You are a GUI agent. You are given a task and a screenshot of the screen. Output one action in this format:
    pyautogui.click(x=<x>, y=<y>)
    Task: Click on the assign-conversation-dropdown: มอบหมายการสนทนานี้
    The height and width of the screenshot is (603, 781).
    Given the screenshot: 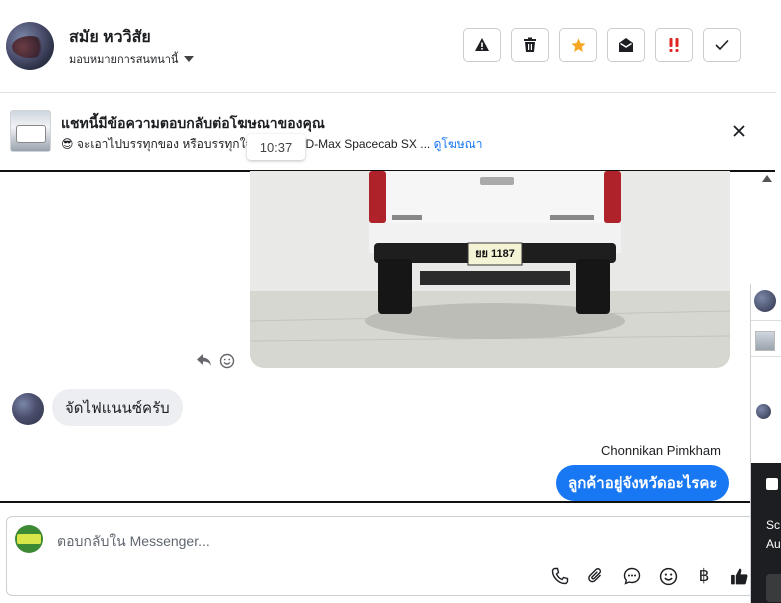 What is the action you would take?
    pyautogui.click(x=132, y=59)
    